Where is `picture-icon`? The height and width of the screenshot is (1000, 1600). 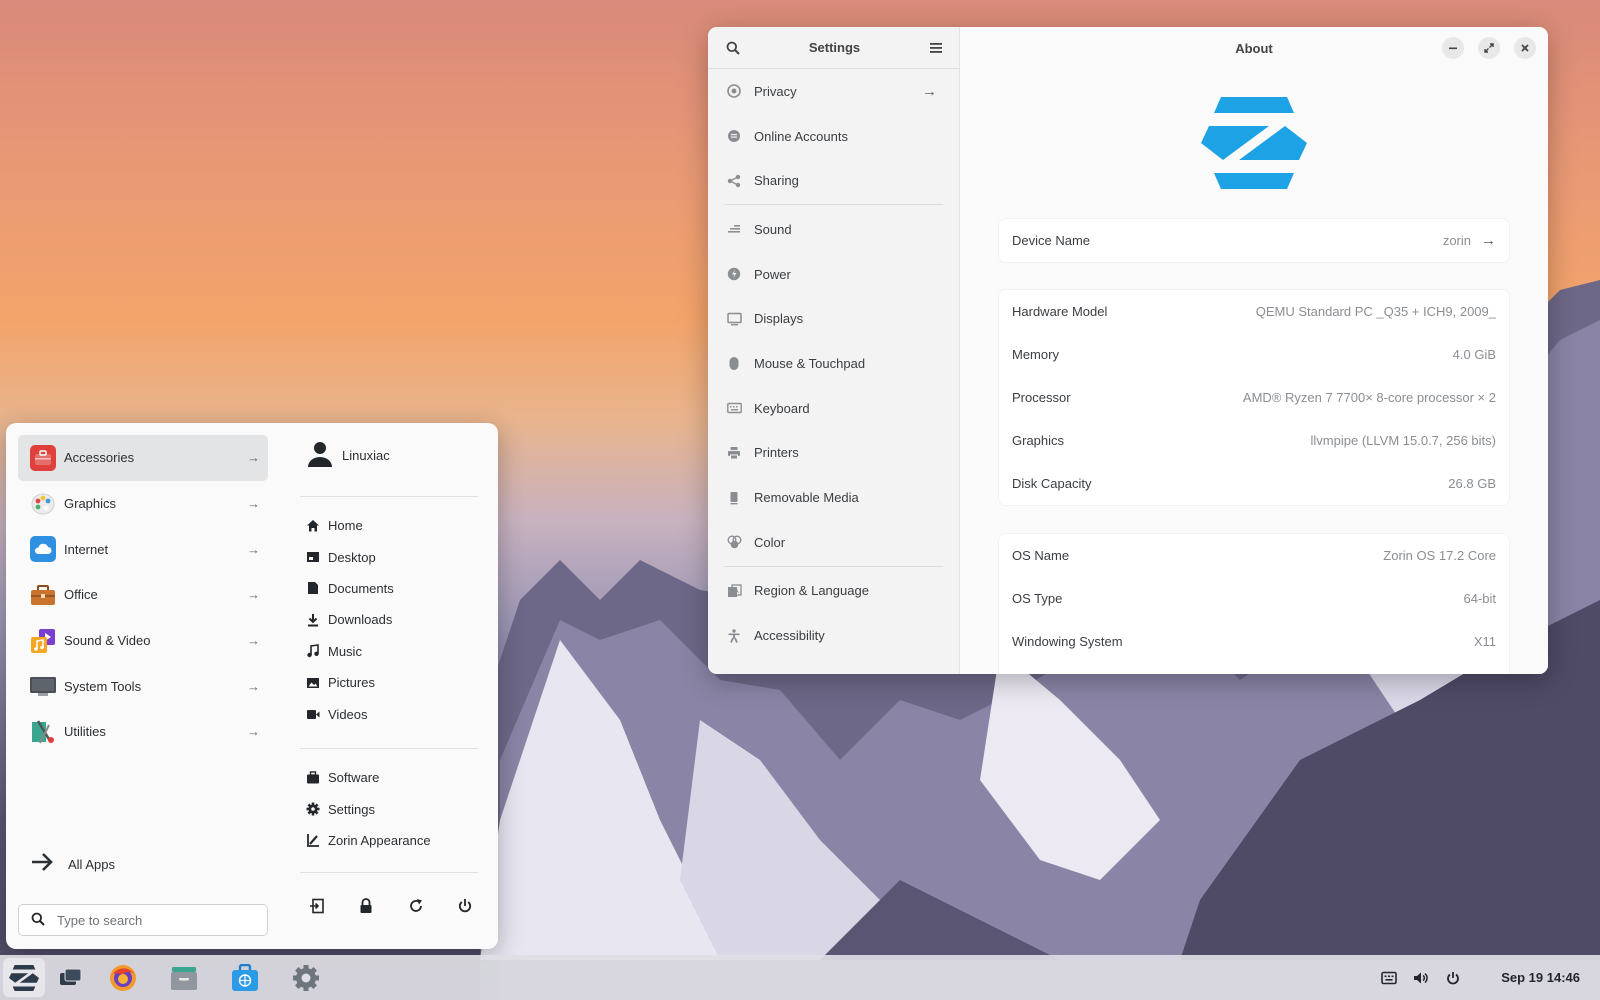
picture-icon is located at coordinates (313, 683).